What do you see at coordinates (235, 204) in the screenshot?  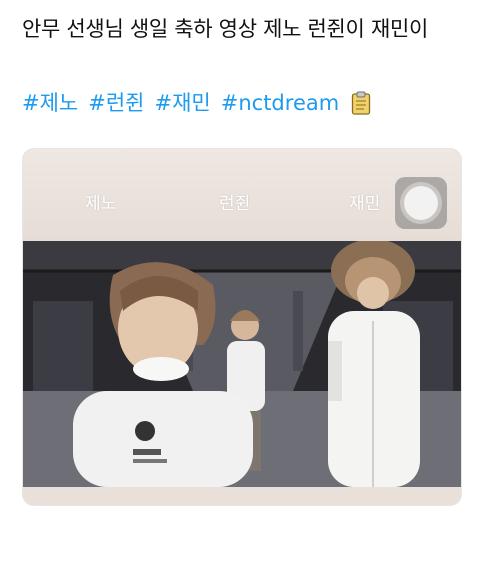 I see `name-tag-renjun: 런쥔` at bounding box center [235, 204].